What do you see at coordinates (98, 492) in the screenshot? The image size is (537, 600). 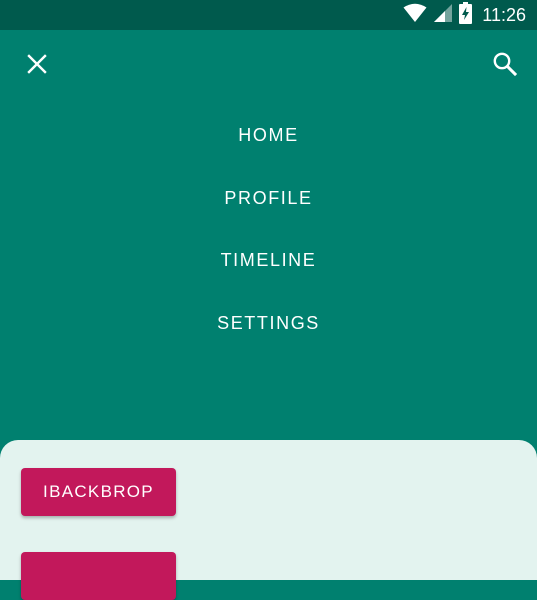 I see `backdrop-button: IBACKBROP` at bounding box center [98, 492].